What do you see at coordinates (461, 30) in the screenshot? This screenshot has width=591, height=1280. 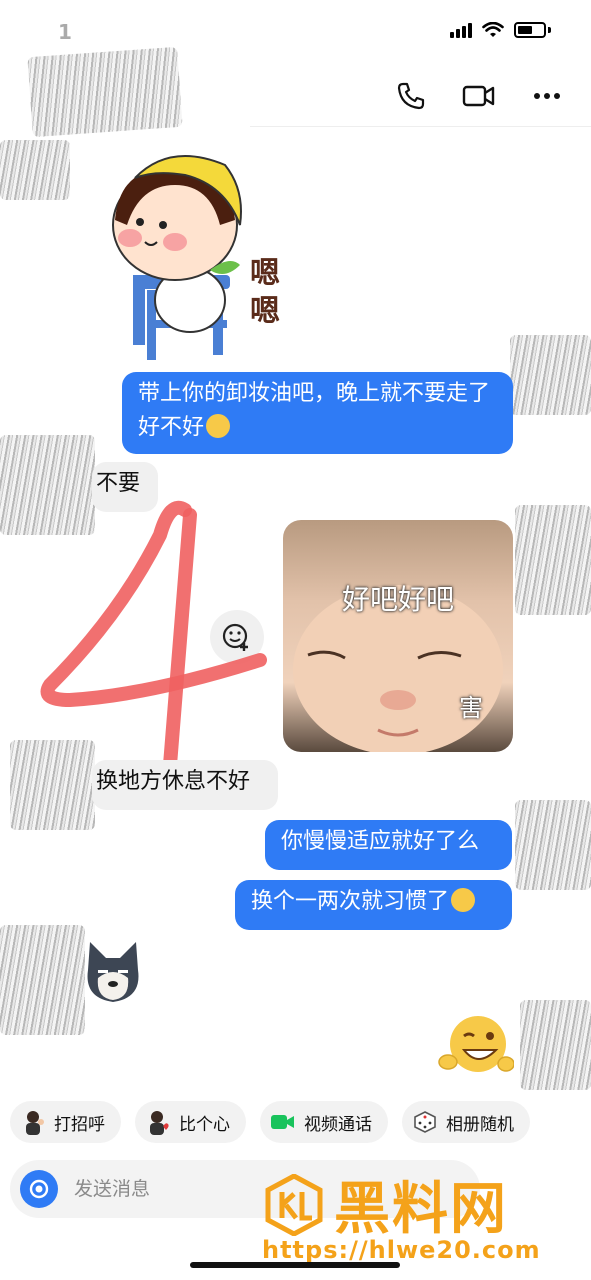 I see `cellular-signal-icon` at bounding box center [461, 30].